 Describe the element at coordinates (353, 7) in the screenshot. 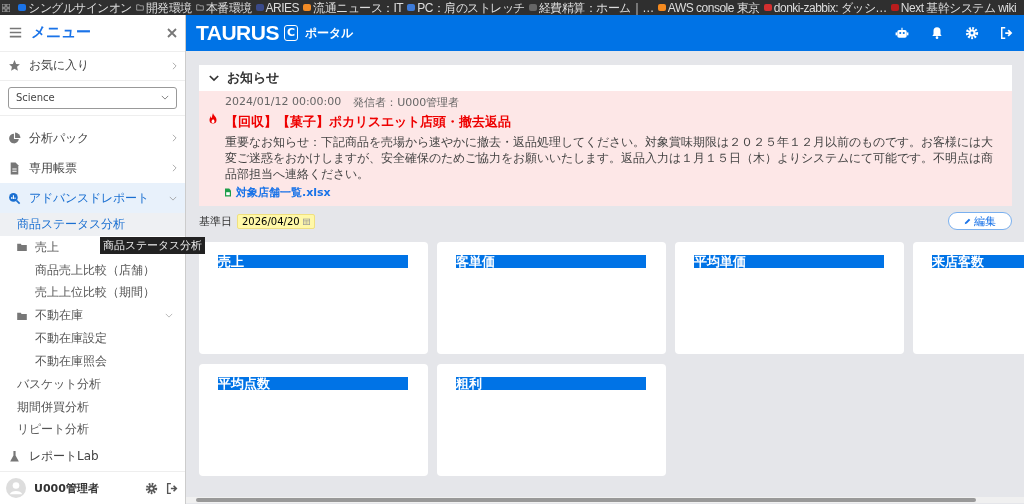

I see `bookmark-link: 流通ニュース：IT` at that location.